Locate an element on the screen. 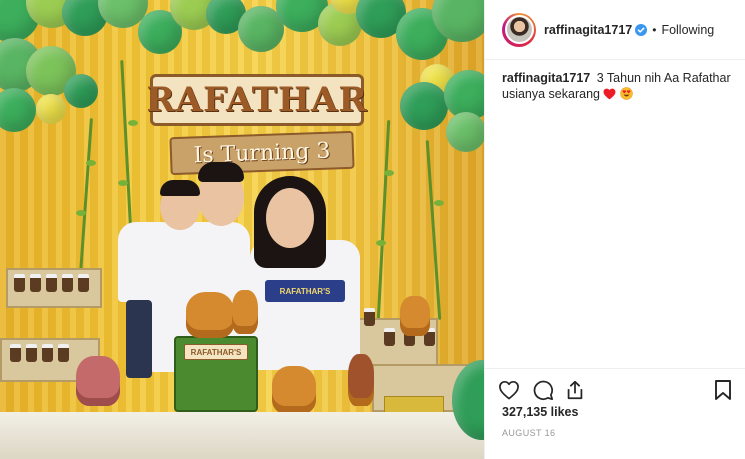  sign-text: RAFATHAR is located at coordinates (257, 100).